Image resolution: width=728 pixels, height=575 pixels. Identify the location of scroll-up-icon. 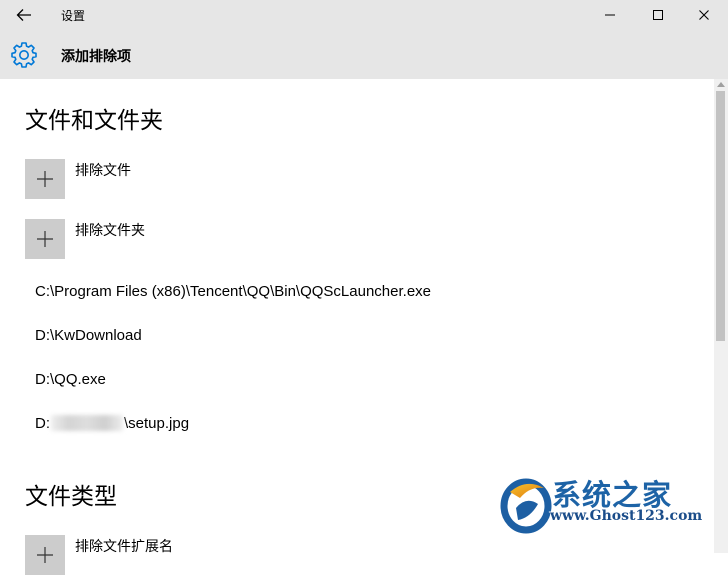
(721, 84).